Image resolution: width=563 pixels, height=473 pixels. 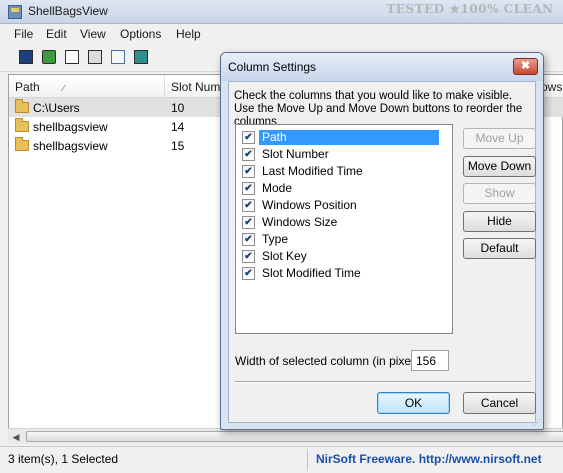 I want to click on column-width-label: Width of selected column (in pixels):, so click(x=331, y=361).